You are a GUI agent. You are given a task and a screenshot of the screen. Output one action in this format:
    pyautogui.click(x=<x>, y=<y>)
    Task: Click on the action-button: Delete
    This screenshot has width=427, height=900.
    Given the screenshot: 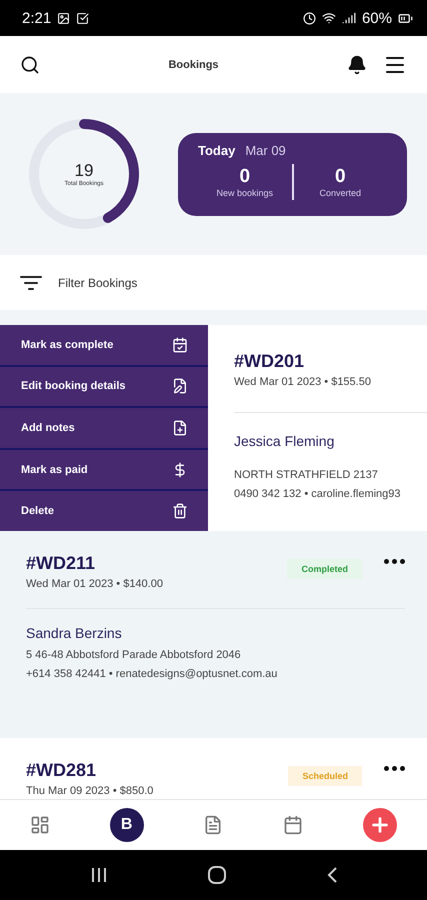 What is the action you would take?
    pyautogui.click(x=104, y=511)
    